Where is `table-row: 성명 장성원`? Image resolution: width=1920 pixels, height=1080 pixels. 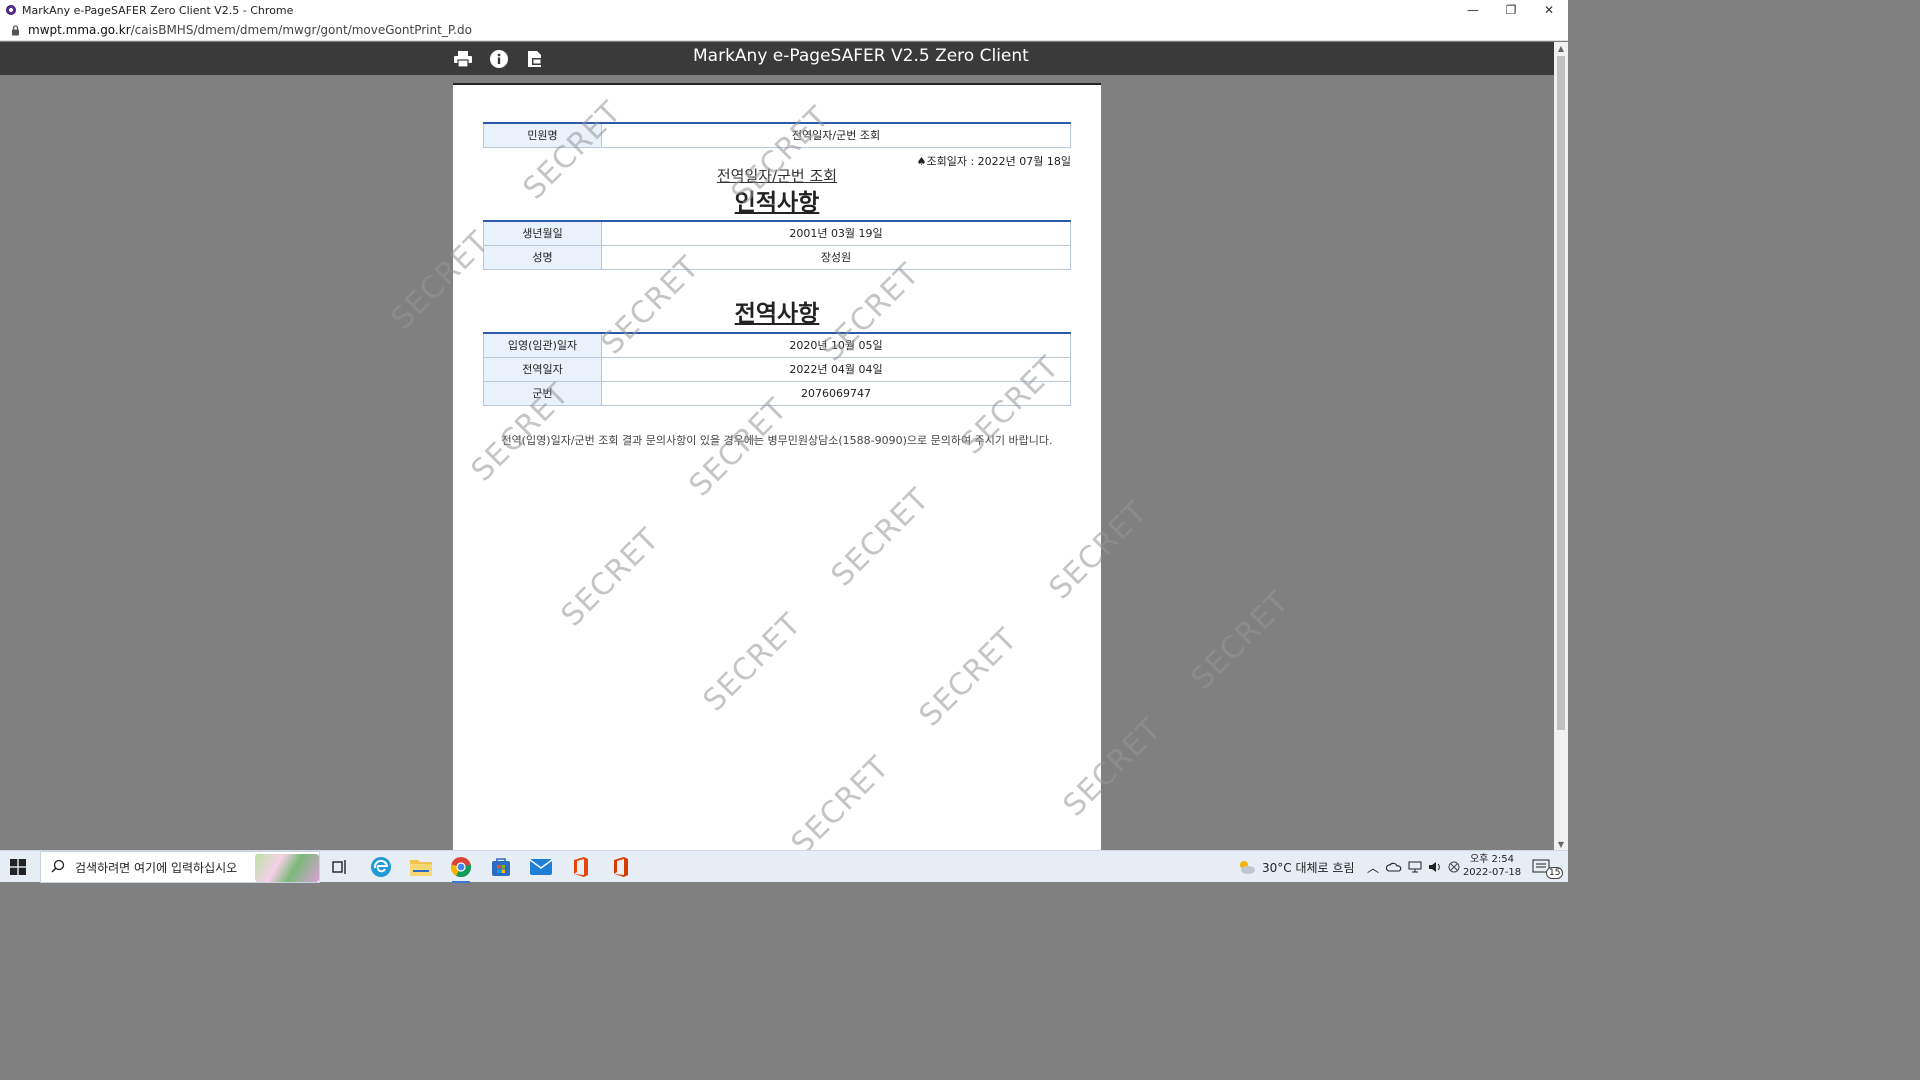 table-row: 성명 장성원 is located at coordinates (777, 257).